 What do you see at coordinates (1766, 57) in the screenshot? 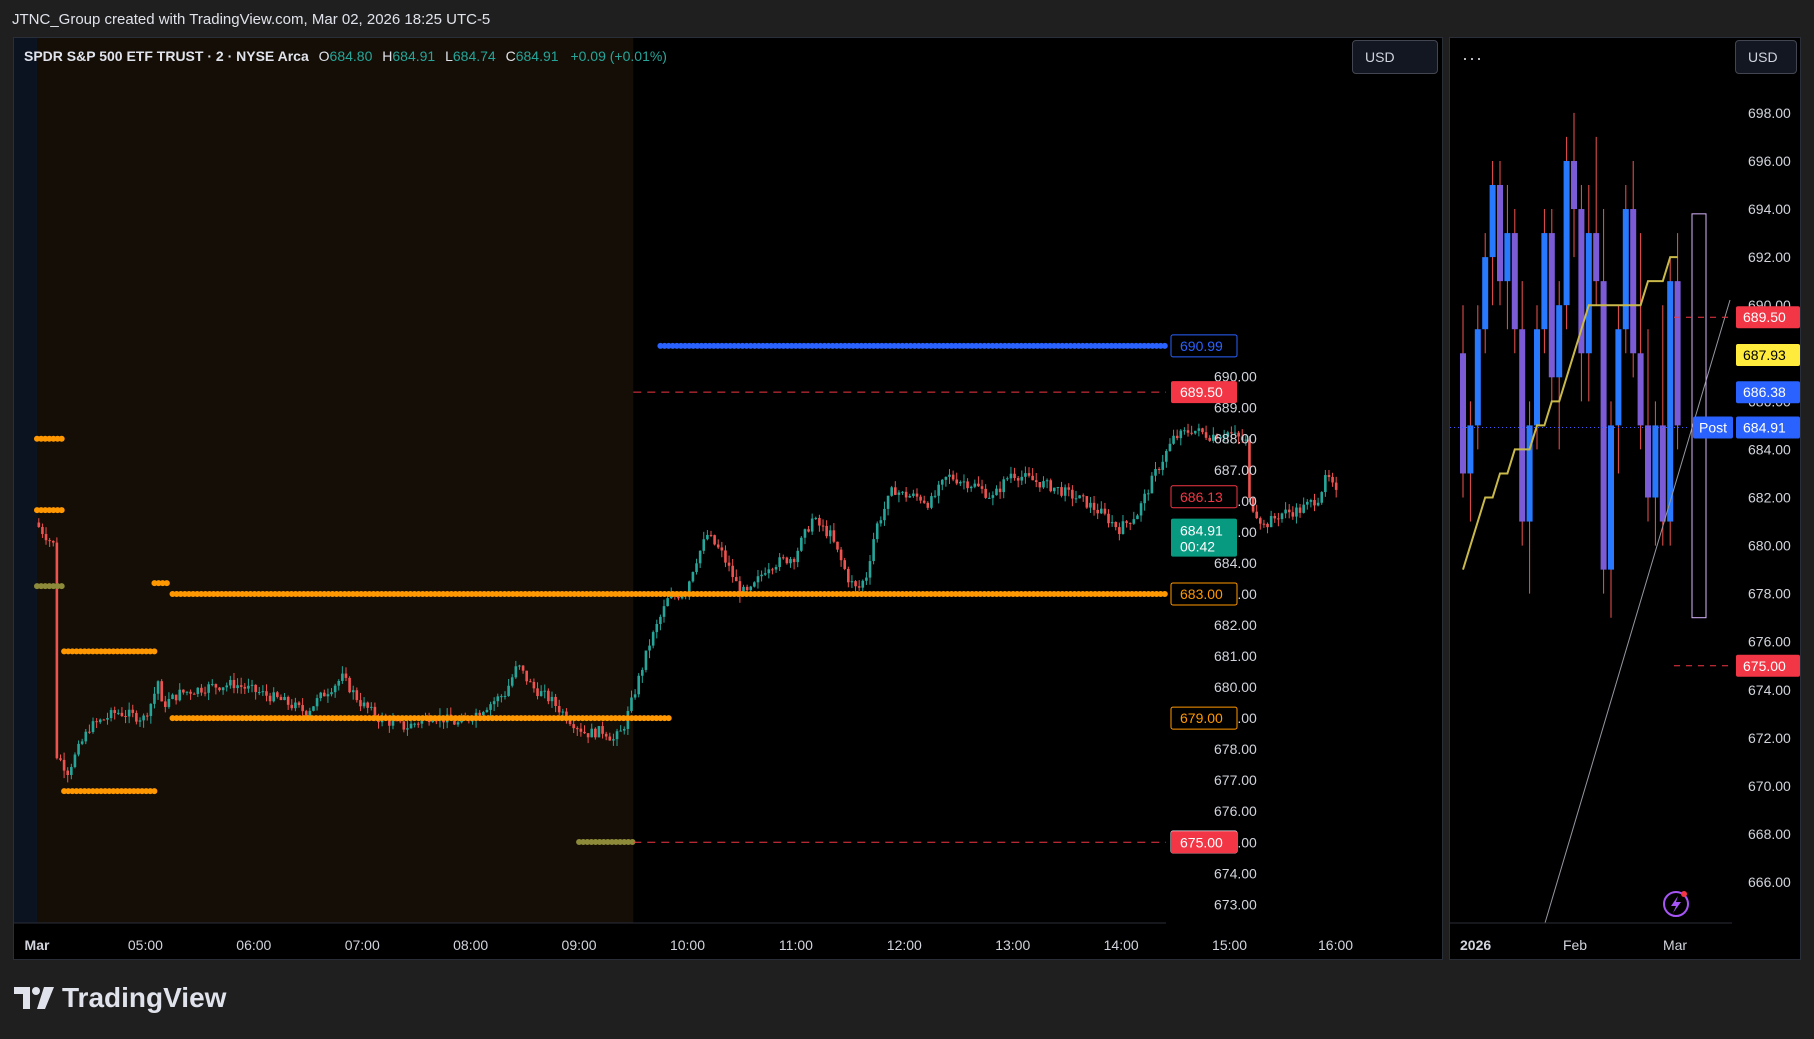
I see `currency-button-side: USD` at bounding box center [1766, 57].